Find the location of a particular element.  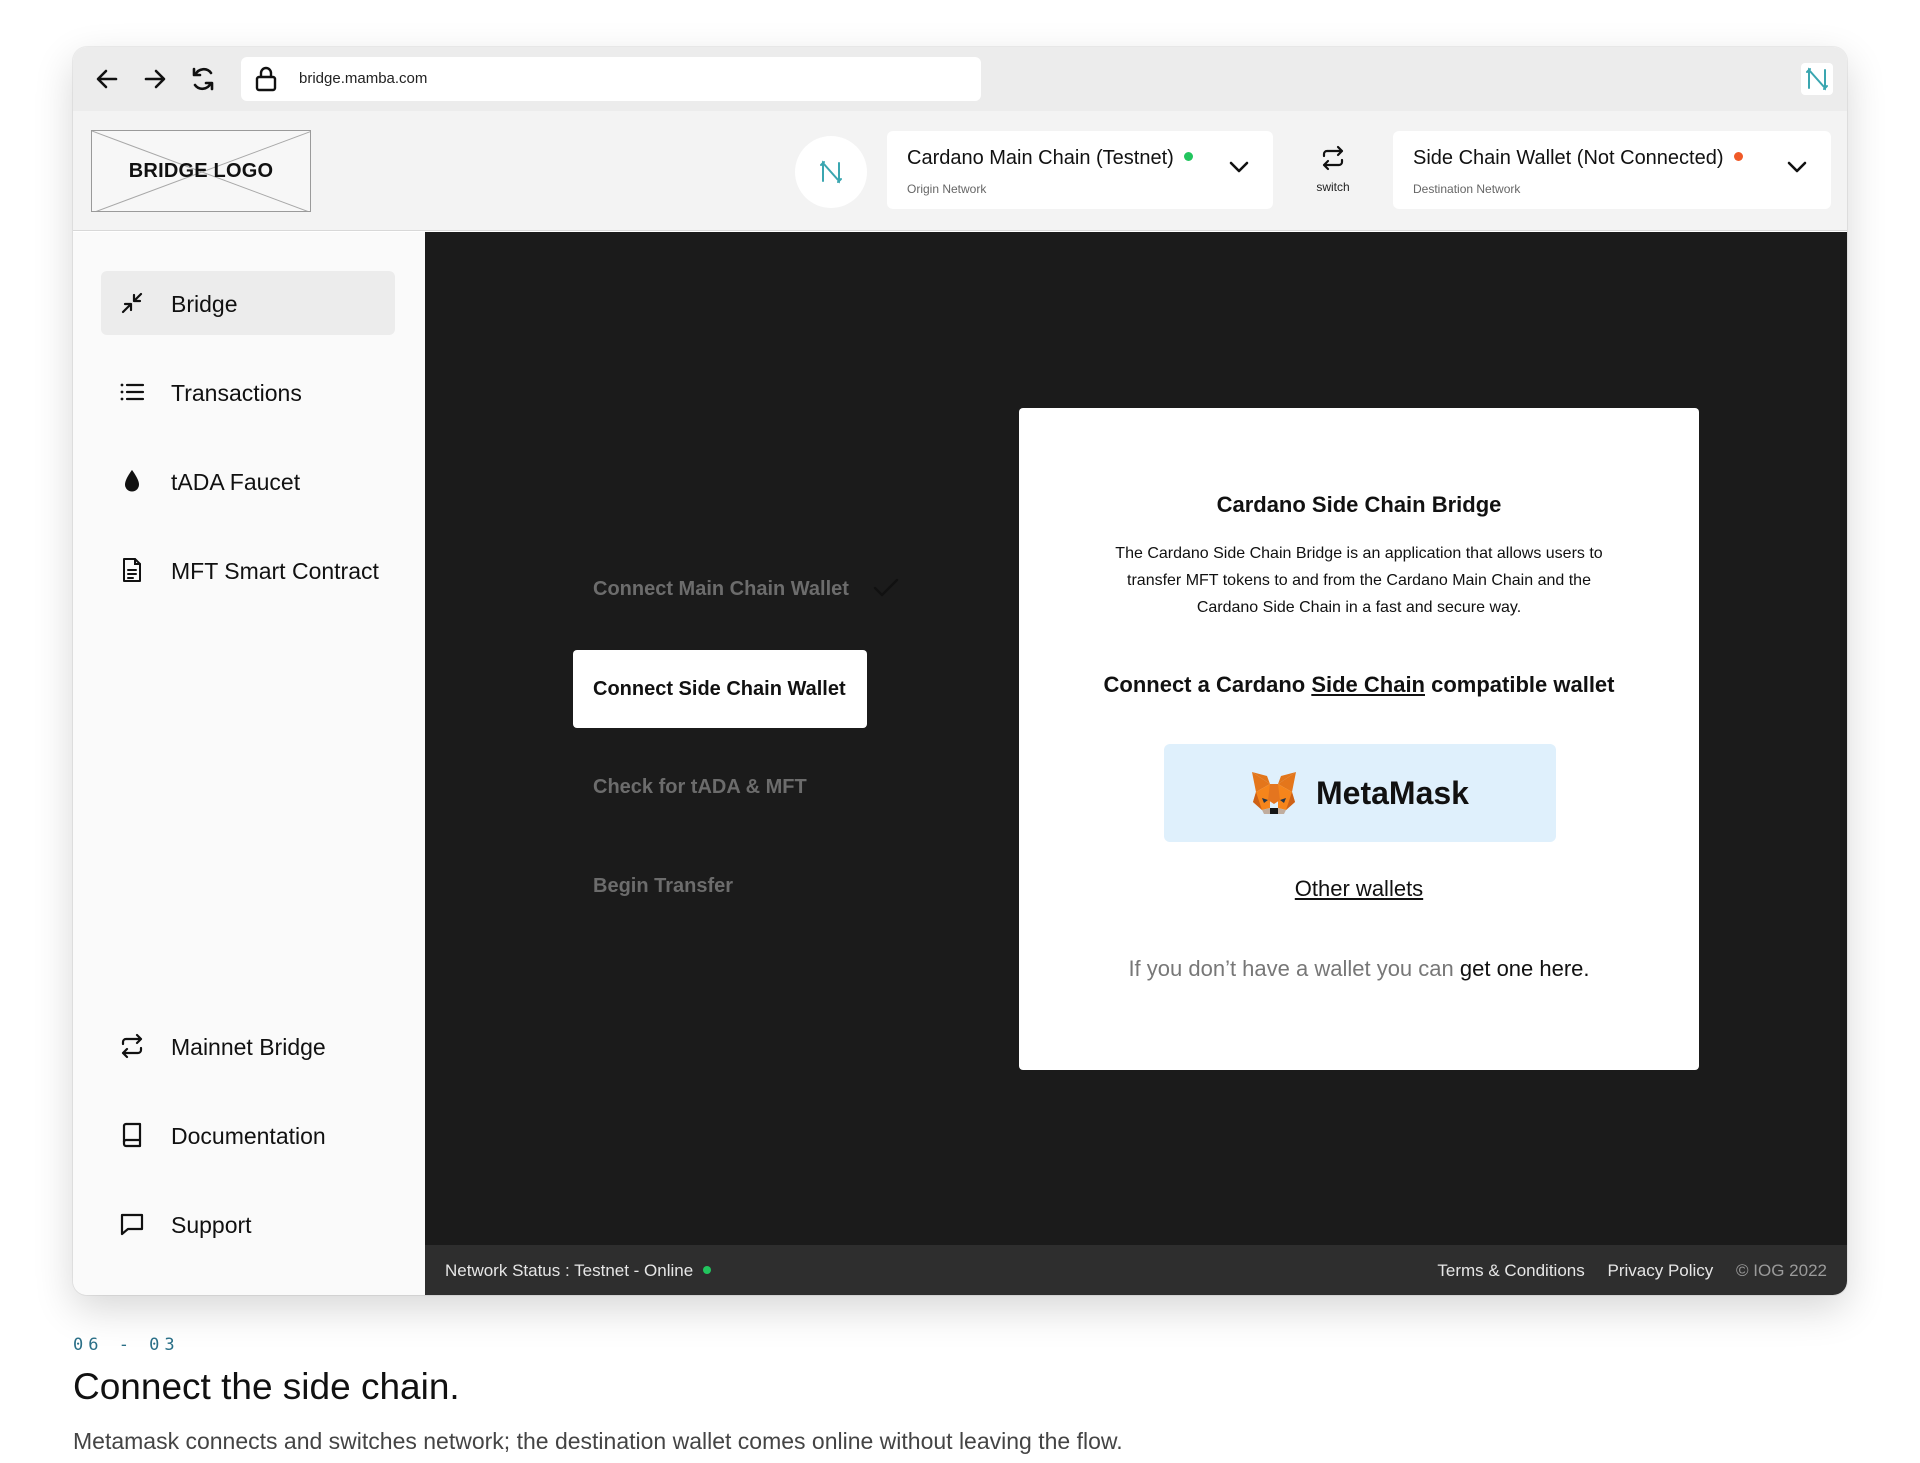

metamask-fox-icon is located at coordinates (1274, 793).